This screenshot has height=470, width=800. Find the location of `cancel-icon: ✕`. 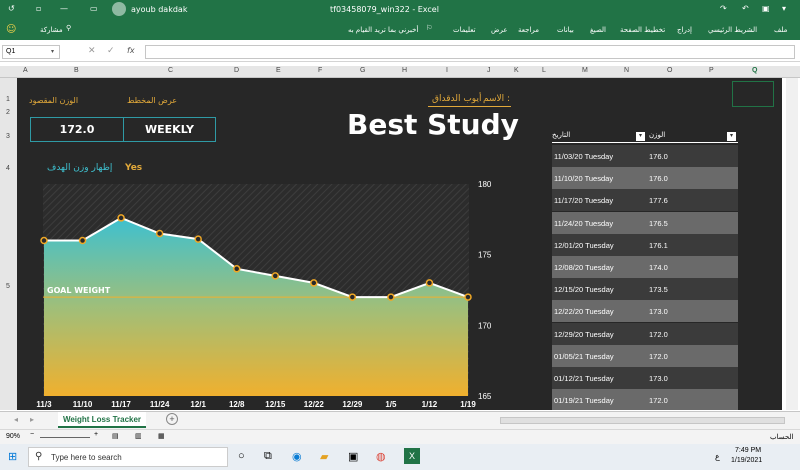

cancel-icon: ✕ is located at coordinates (92, 51).